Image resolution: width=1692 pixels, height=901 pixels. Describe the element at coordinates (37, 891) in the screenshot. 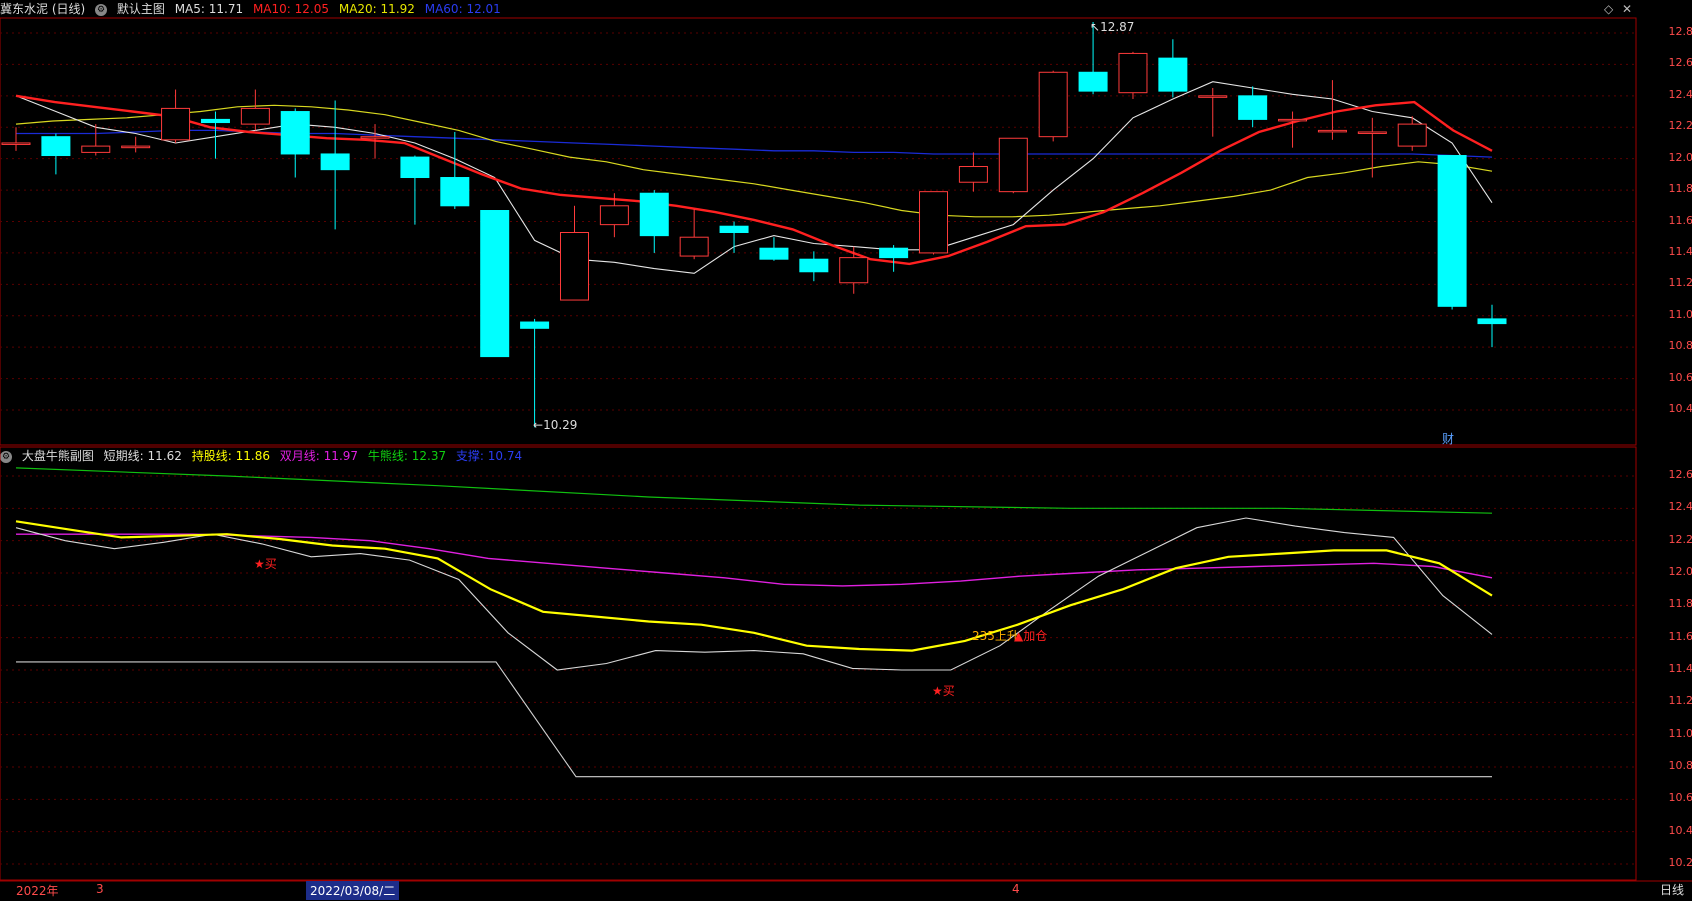

I see `year-label: 2022年` at that location.